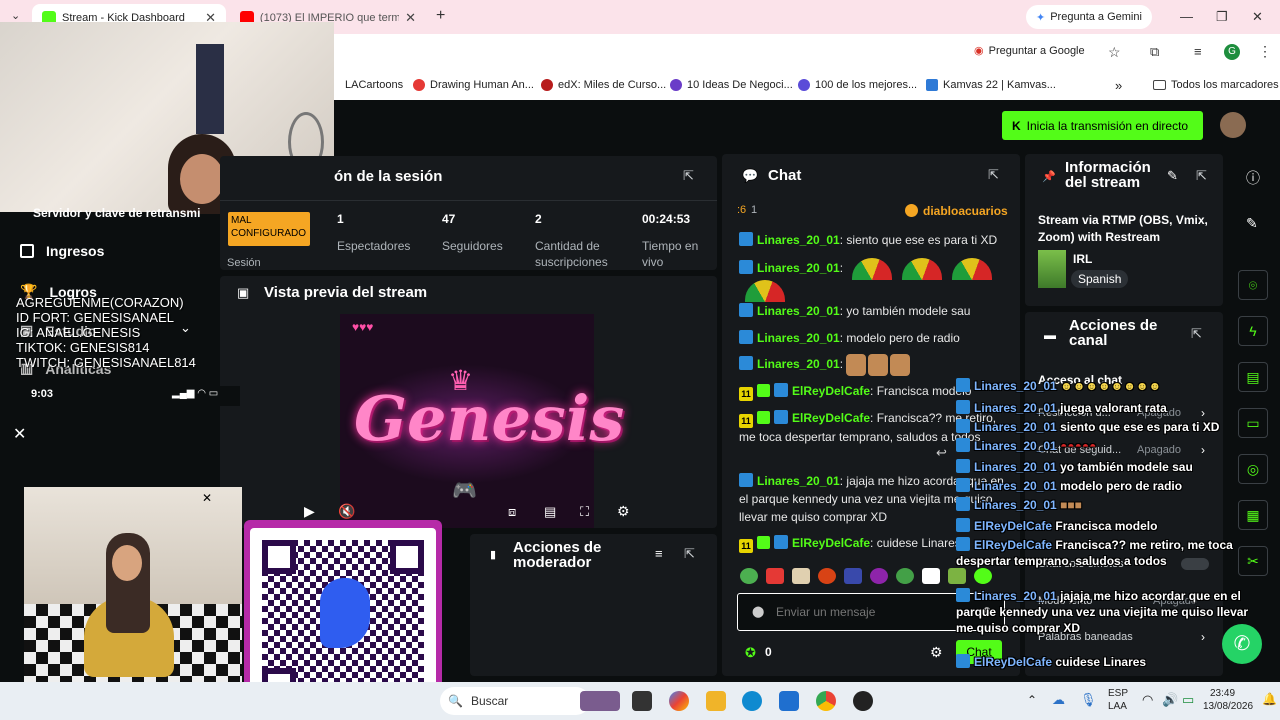 This screenshot has height=720, width=1280. I want to click on camera-rail-icon: ⌾, so click(1253, 285).